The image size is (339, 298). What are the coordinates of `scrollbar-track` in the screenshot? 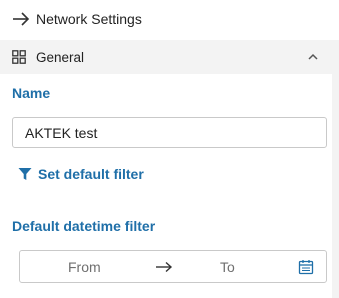 It's located at (335, 186).